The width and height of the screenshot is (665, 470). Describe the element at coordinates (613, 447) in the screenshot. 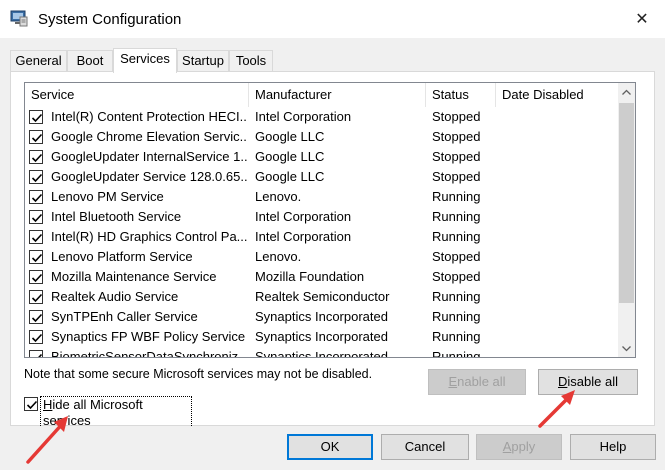

I see `help-button: Help` at that location.